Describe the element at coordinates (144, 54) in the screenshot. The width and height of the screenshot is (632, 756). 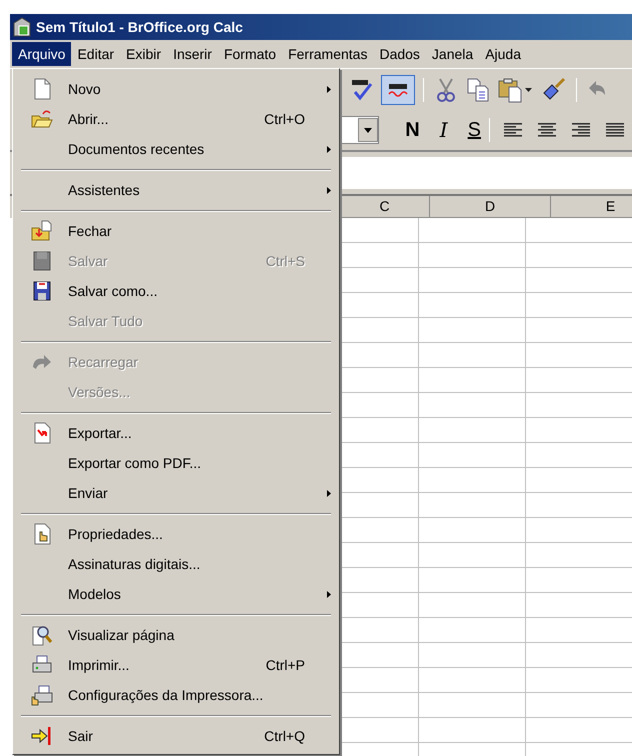
I see `menu-bar-item: Exibir` at that location.